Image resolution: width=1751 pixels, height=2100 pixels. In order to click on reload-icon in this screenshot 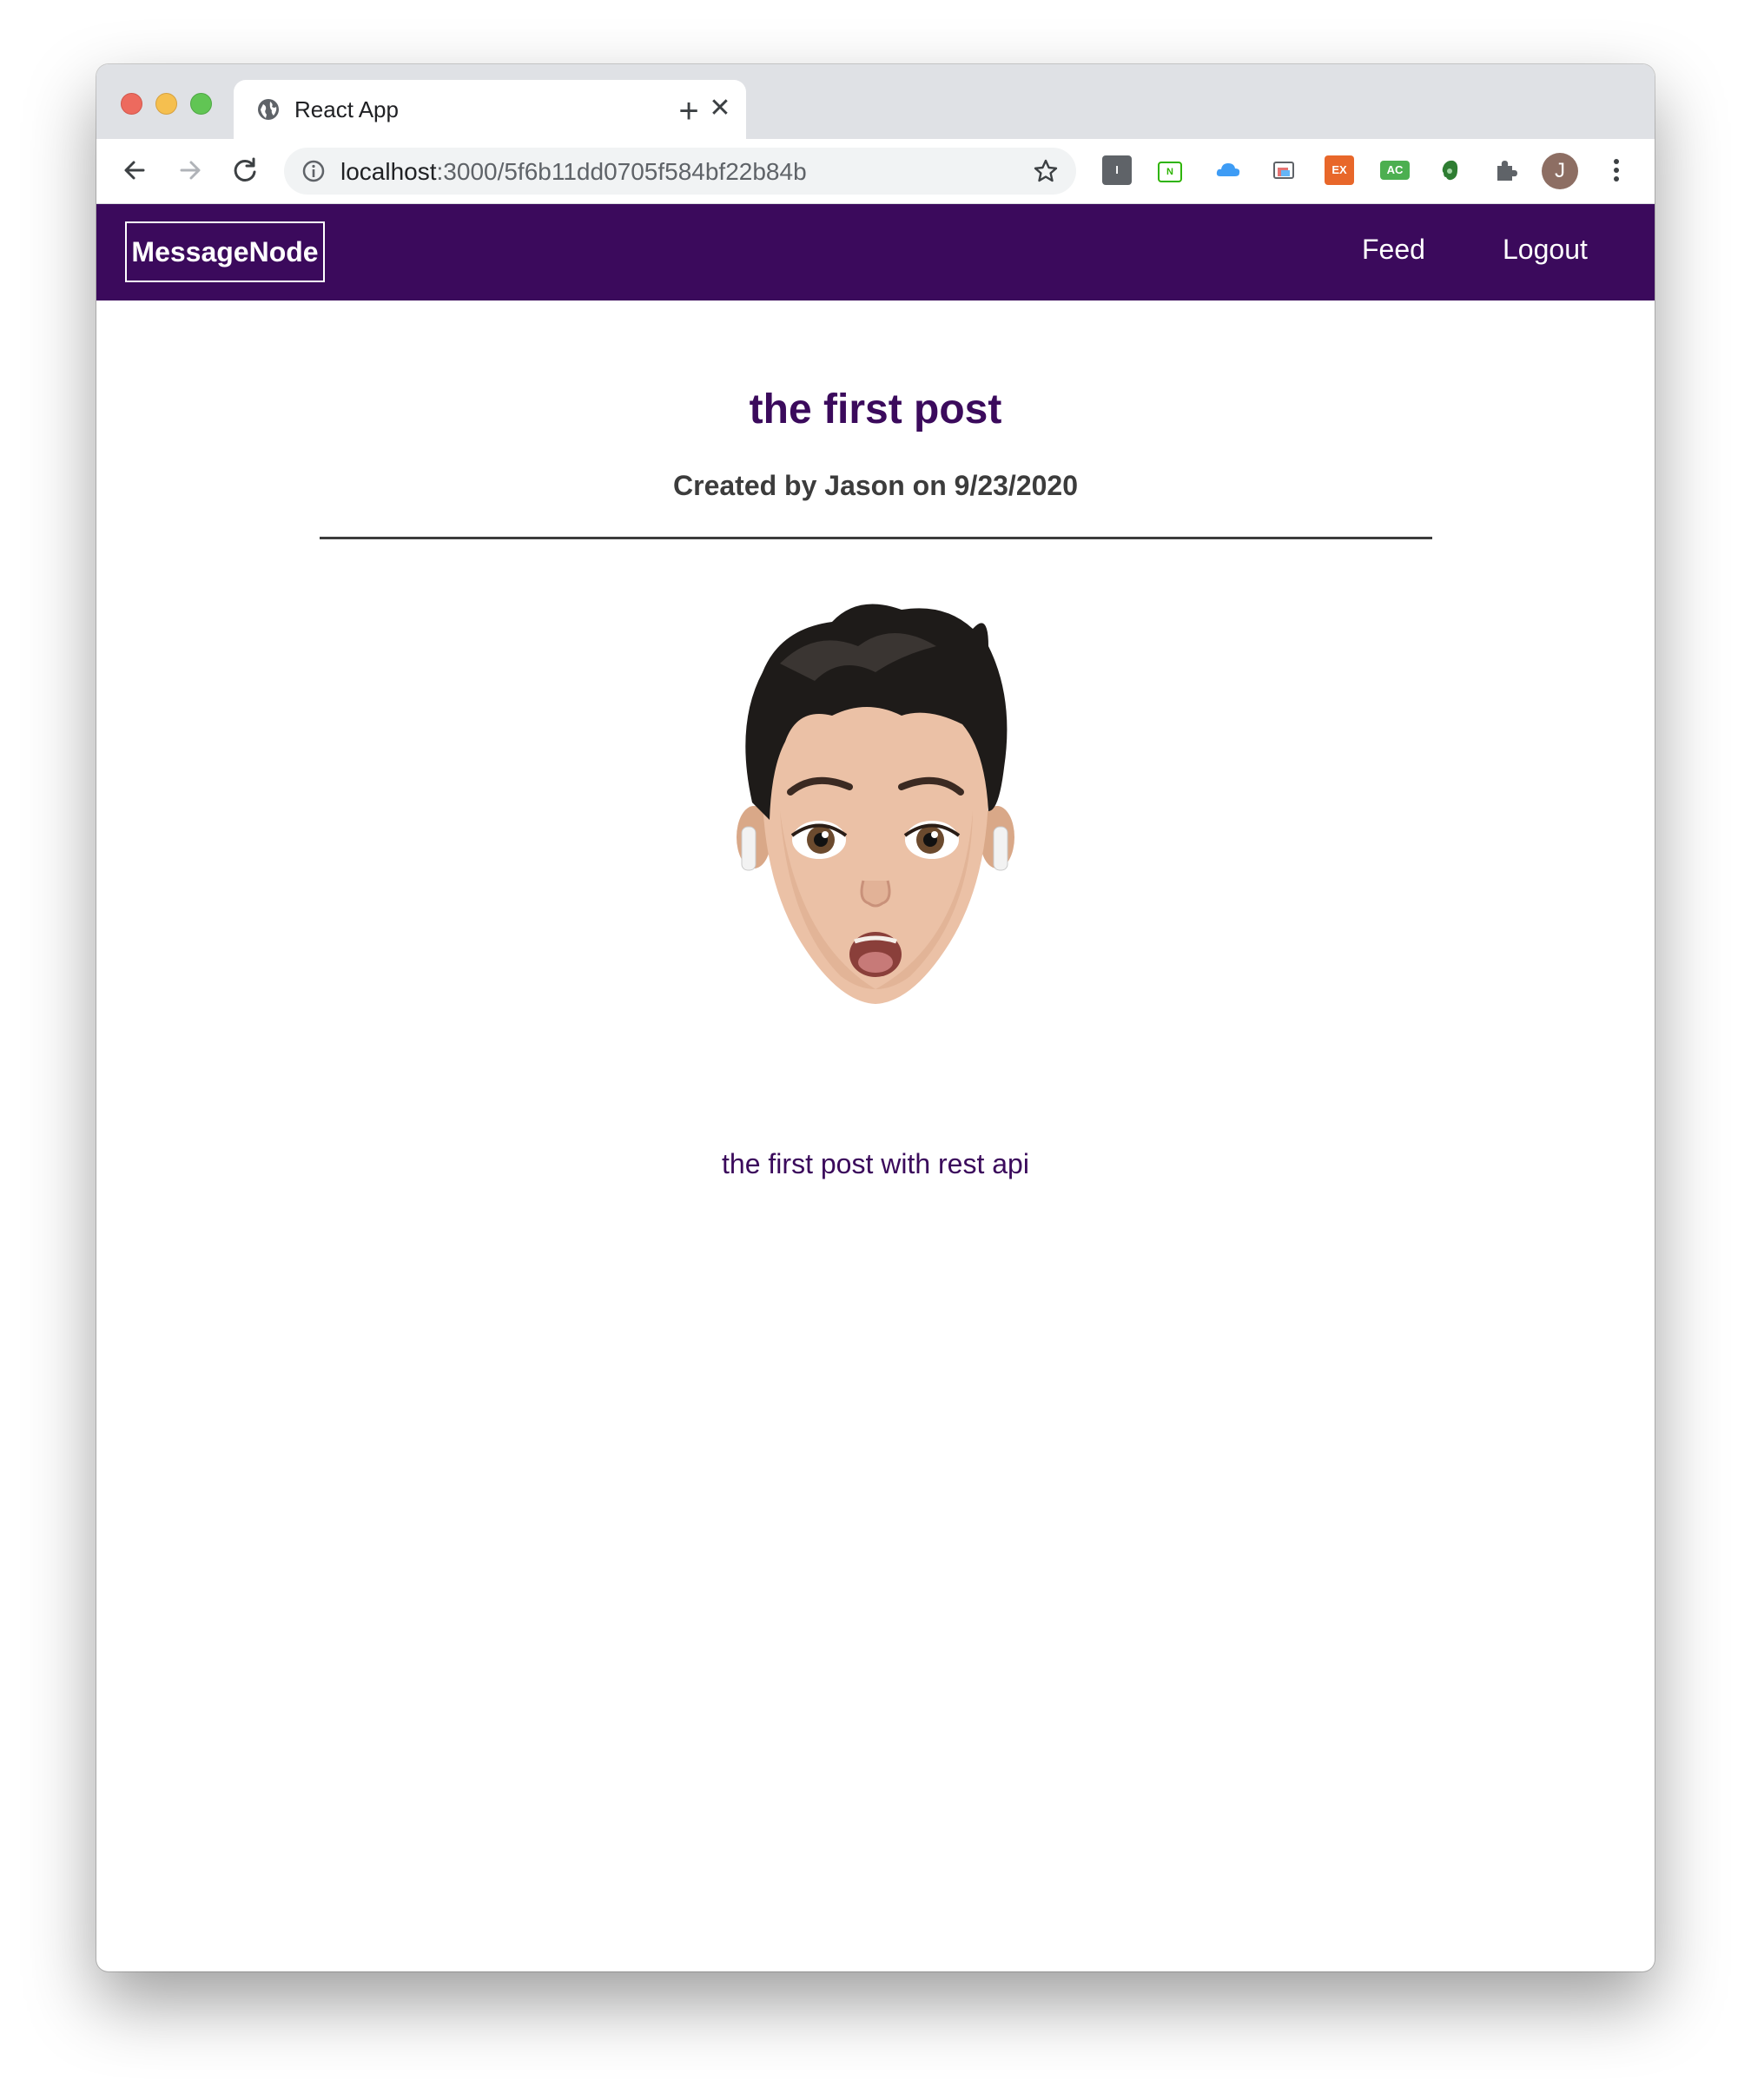, I will do `click(246, 170)`.